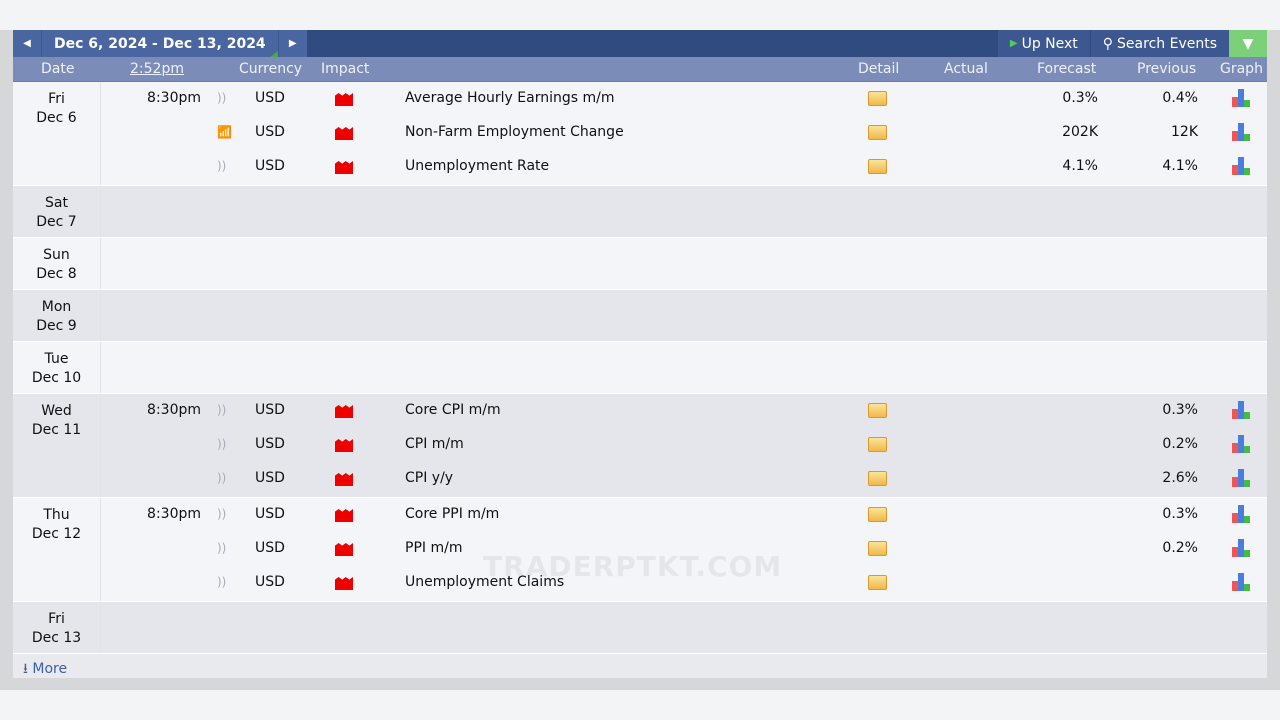 This screenshot has height=720, width=1280. Describe the element at coordinates (640, 264) in the screenshot. I see `day-group: Sun Dec 8` at that location.